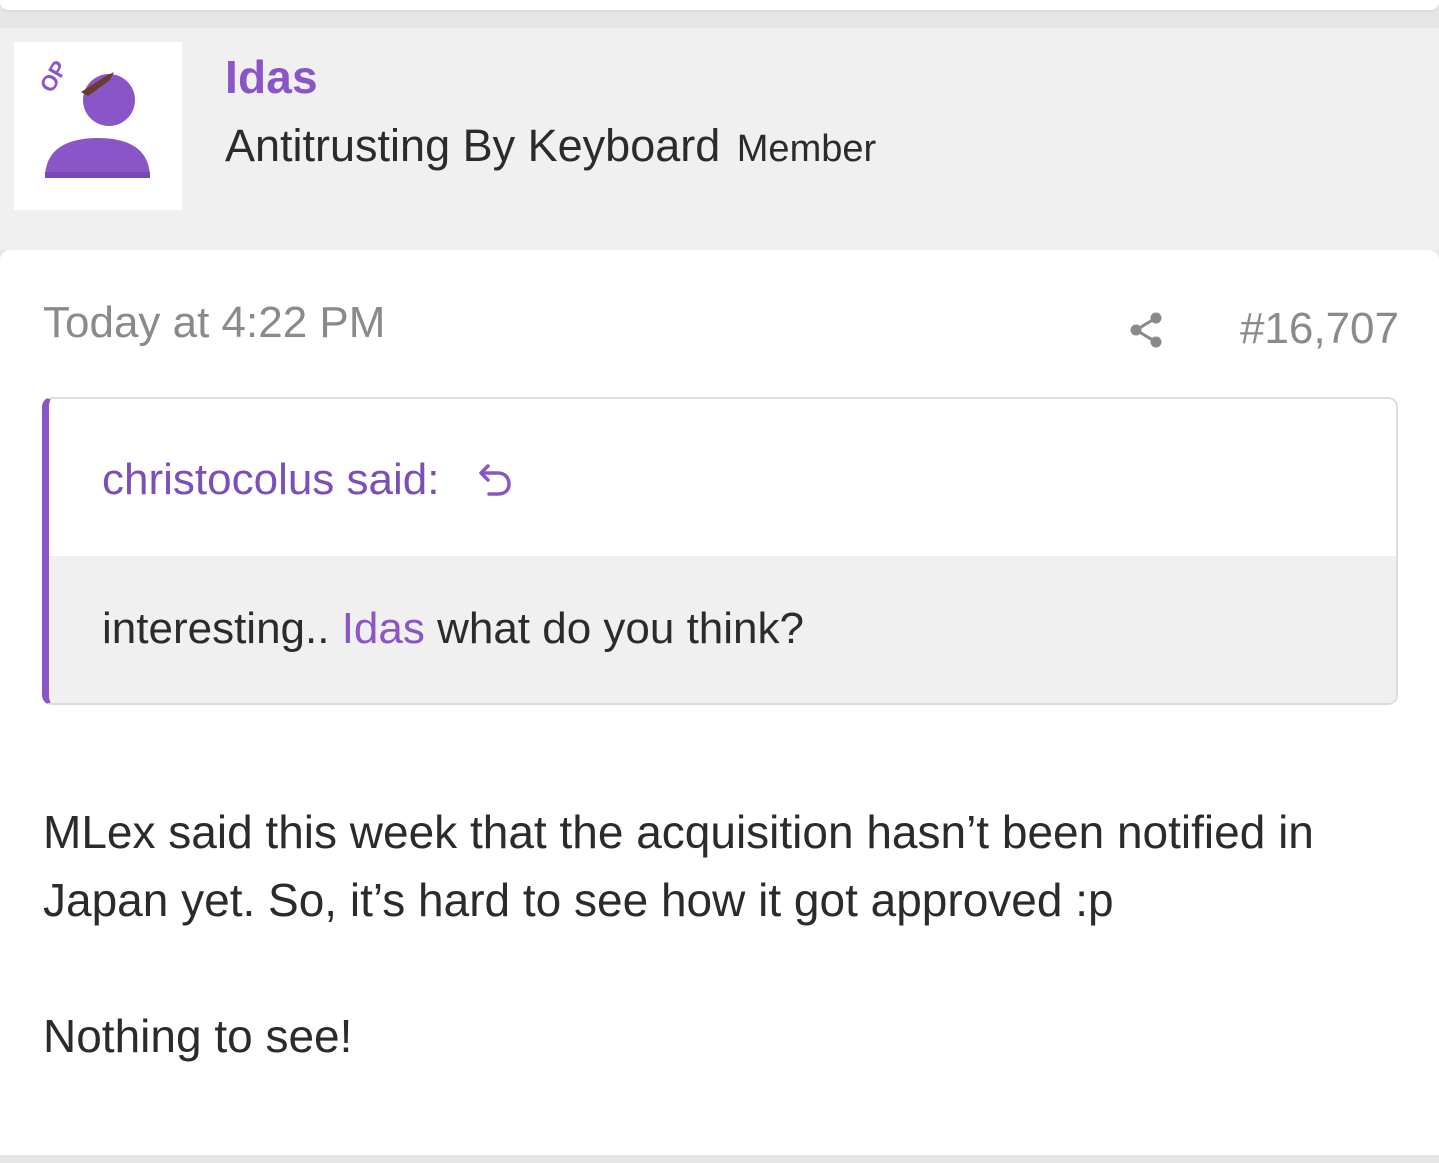  I want to click on post-number: #16,707, so click(1319, 329).